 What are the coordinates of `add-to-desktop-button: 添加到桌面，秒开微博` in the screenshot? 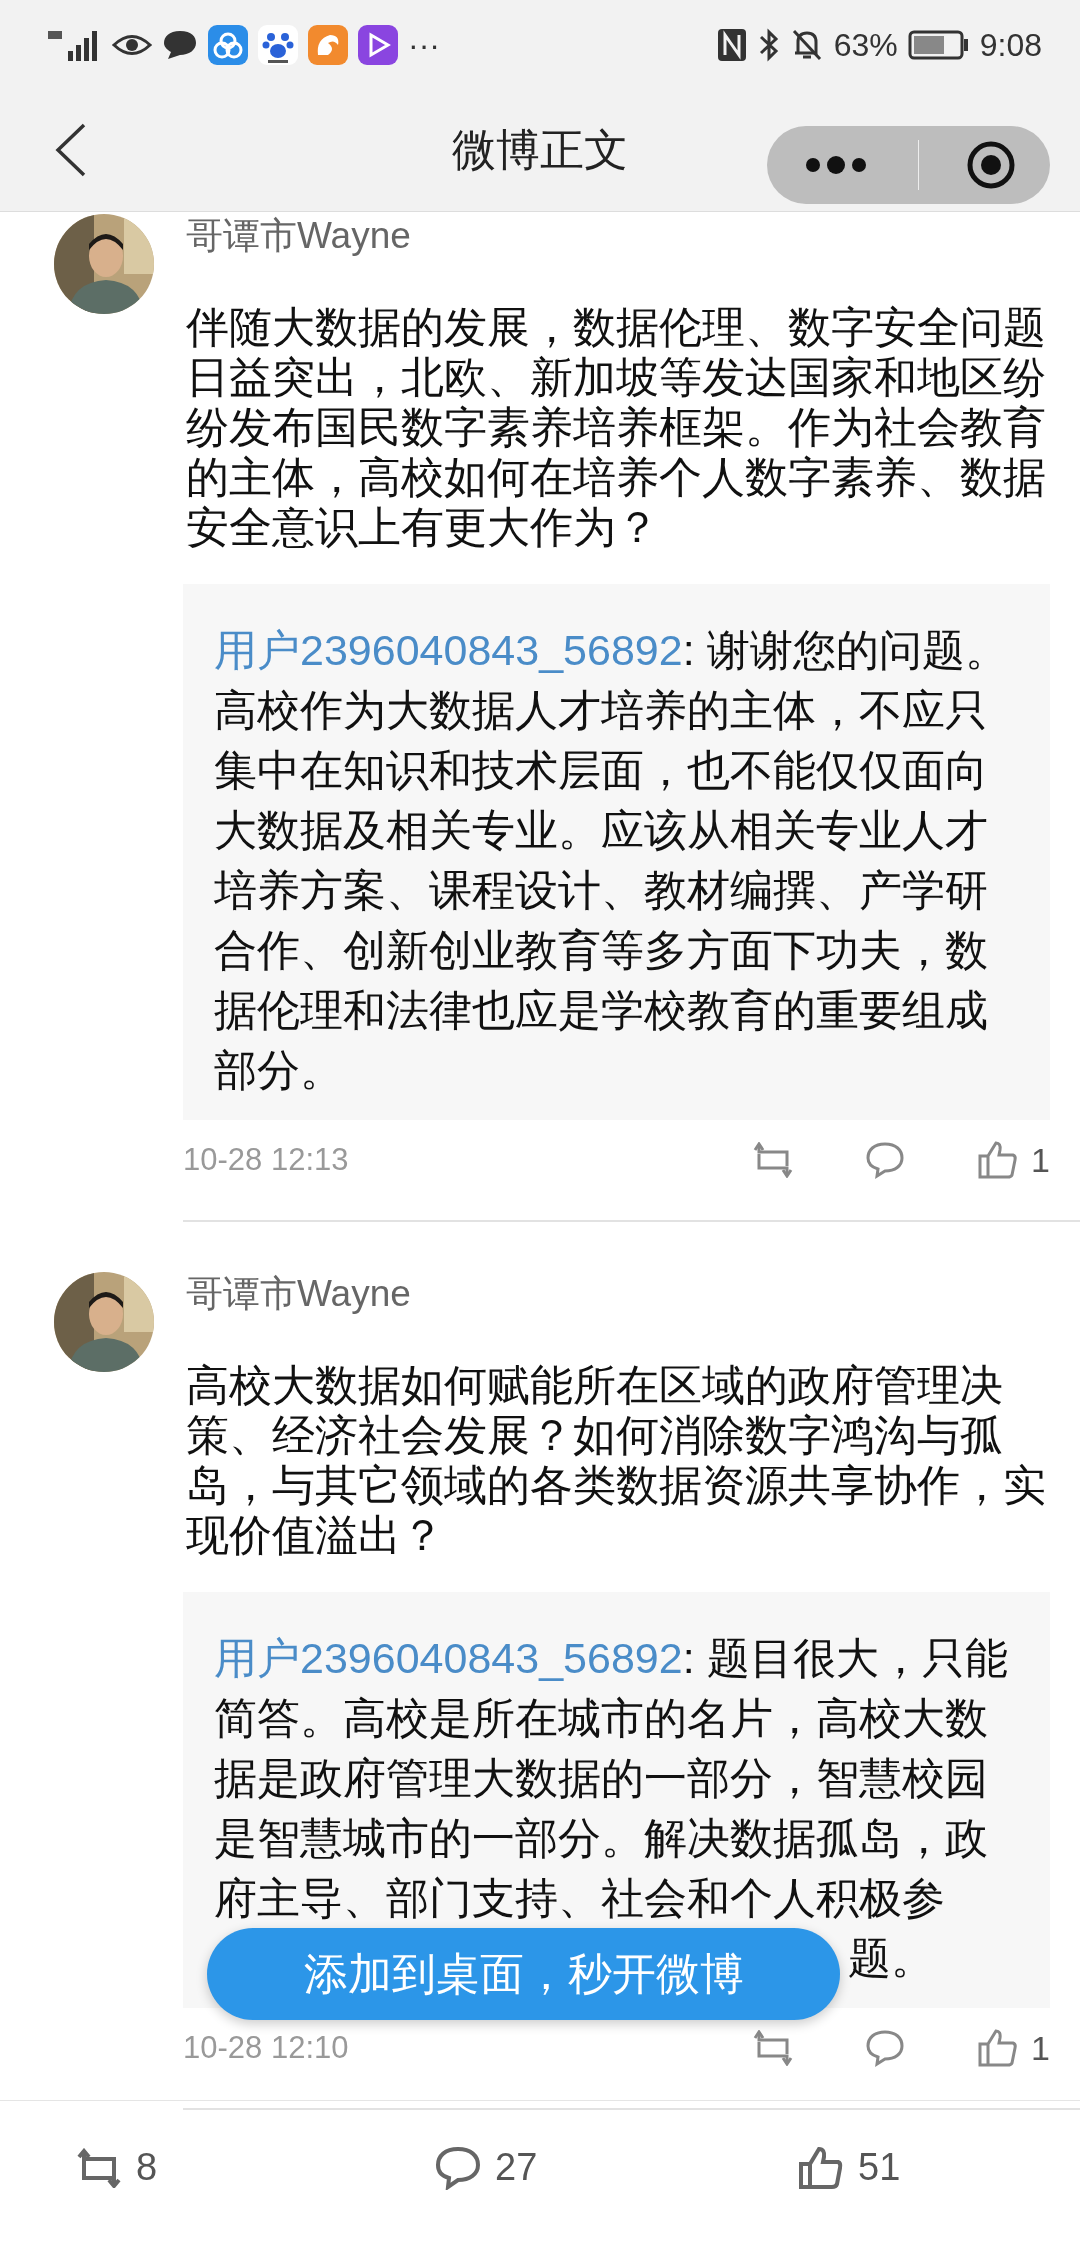 It's located at (523, 1974).